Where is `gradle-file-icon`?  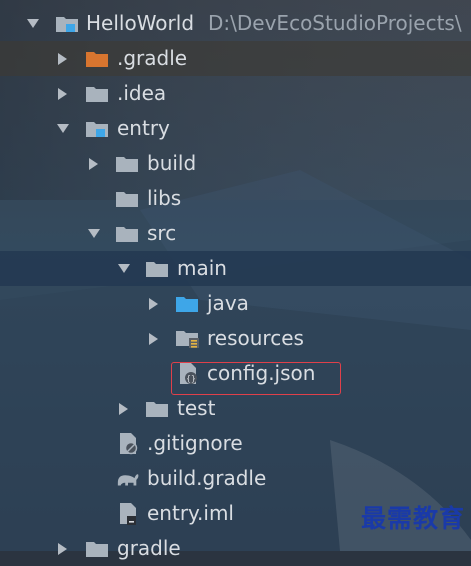
gradle-file-icon is located at coordinates (128, 478).